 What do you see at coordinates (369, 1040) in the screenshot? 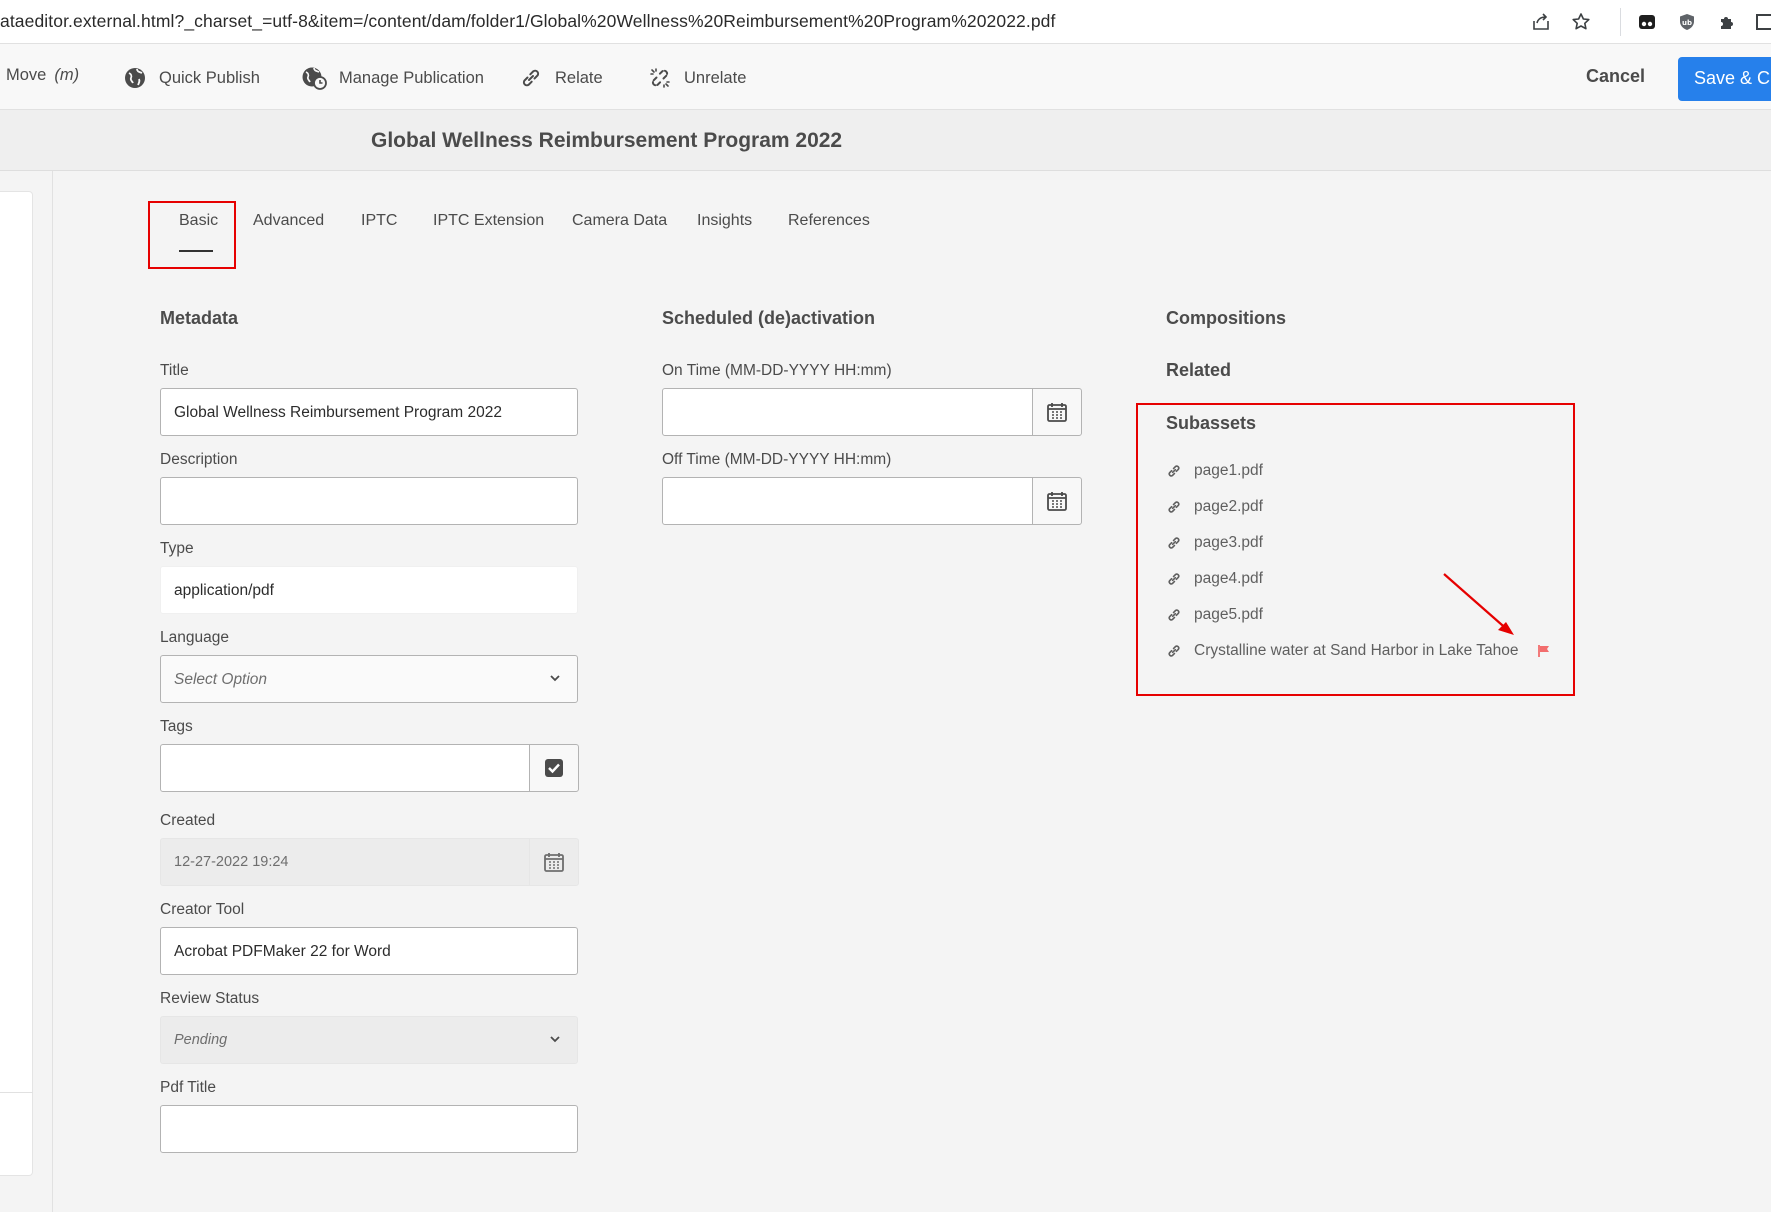
I see `review-status-select: Pending` at bounding box center [369, 1040].